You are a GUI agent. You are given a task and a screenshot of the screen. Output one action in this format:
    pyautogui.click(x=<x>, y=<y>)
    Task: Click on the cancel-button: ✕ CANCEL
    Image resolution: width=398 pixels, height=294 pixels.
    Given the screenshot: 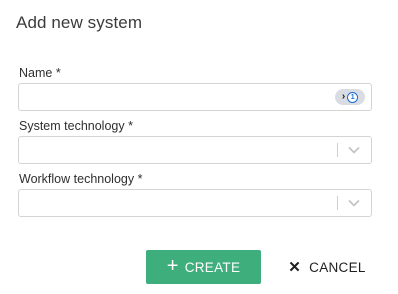 What is the action you would take?
    pyautogui.click(x=327, y=267)
    